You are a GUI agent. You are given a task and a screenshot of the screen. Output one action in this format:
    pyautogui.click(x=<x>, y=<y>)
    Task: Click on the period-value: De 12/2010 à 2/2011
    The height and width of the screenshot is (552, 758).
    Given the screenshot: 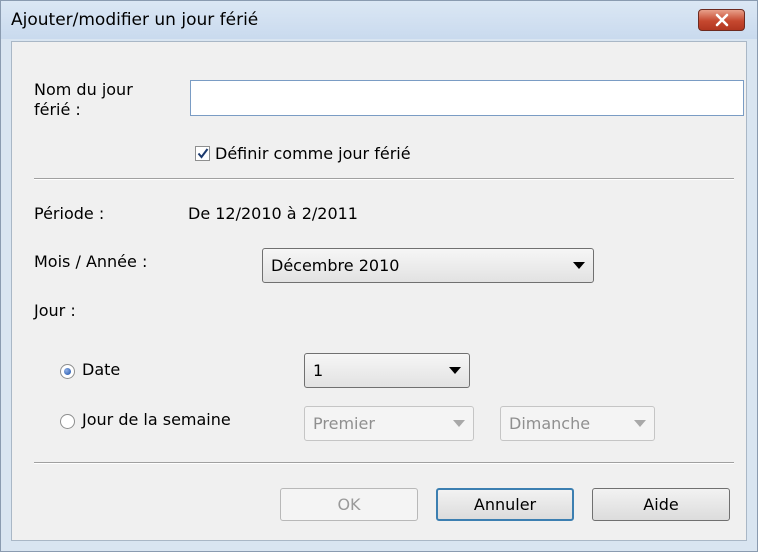 What is the action you would take?
    pyautogui.click(x=273, y=213)
    